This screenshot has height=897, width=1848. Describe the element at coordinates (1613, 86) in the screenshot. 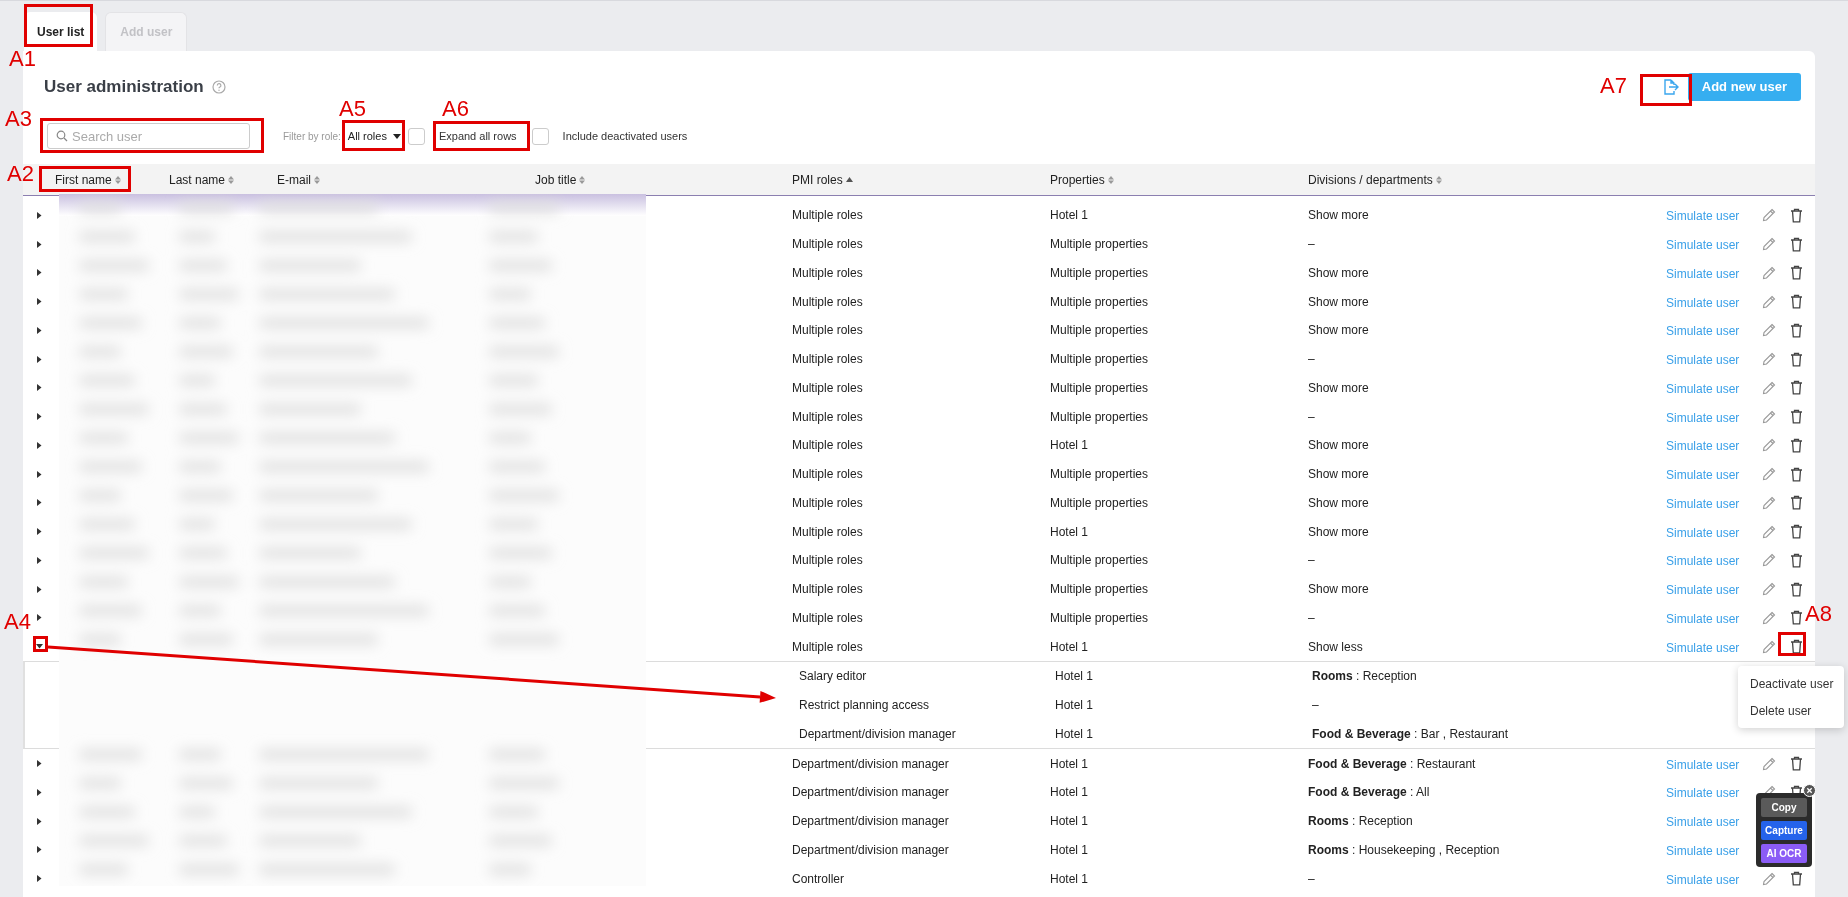

I see `annotation-label: A7` at that location.